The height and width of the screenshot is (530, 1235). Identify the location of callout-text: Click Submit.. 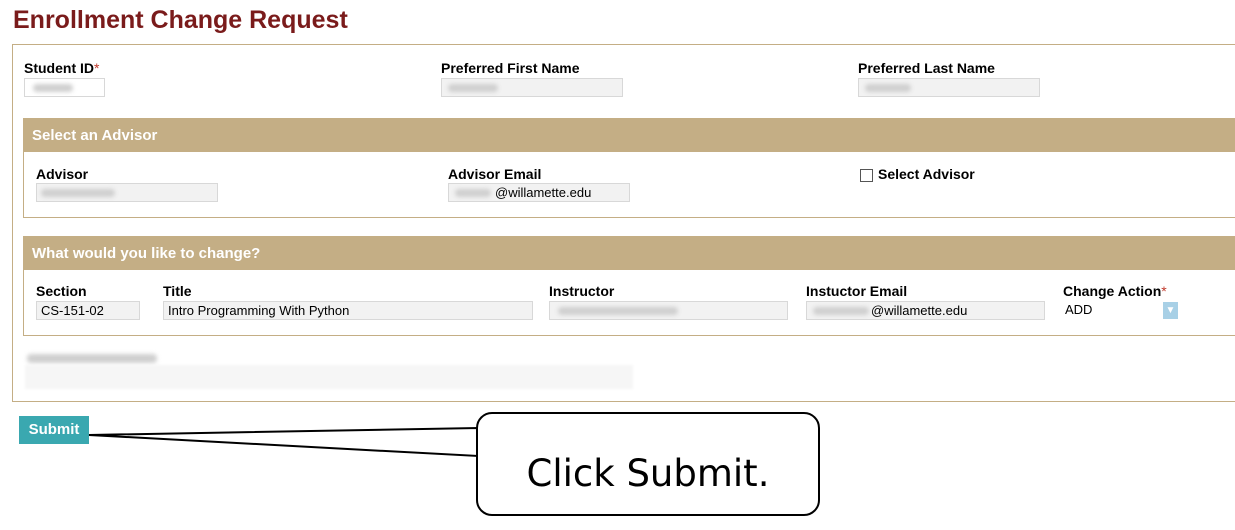
(648, 473).